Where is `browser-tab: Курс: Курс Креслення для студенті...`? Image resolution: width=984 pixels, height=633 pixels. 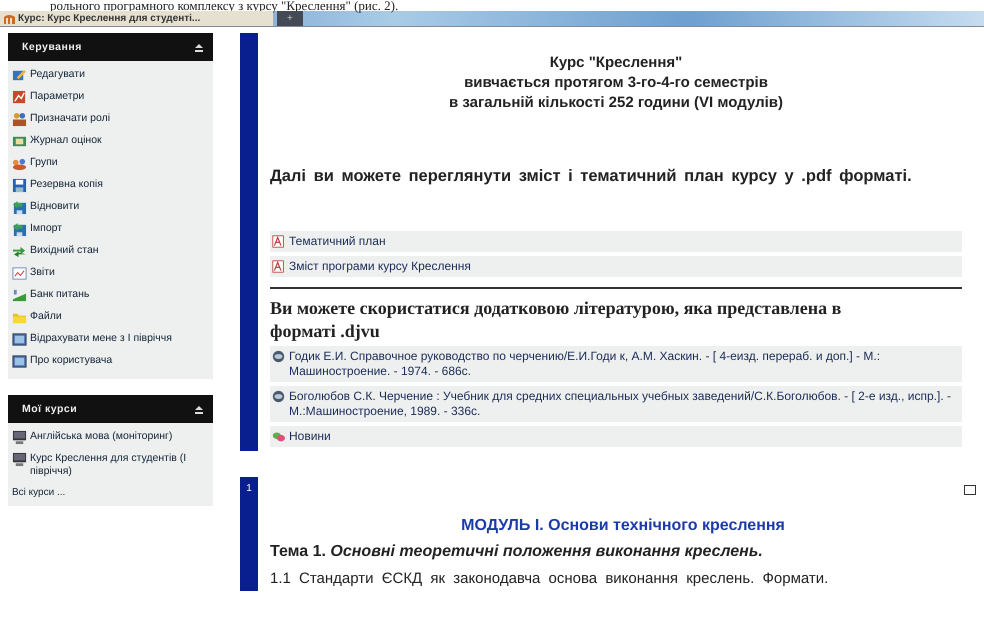
browser-tab: Курс: Курс Креслення для студенті... is located at coordinates (136, 18).